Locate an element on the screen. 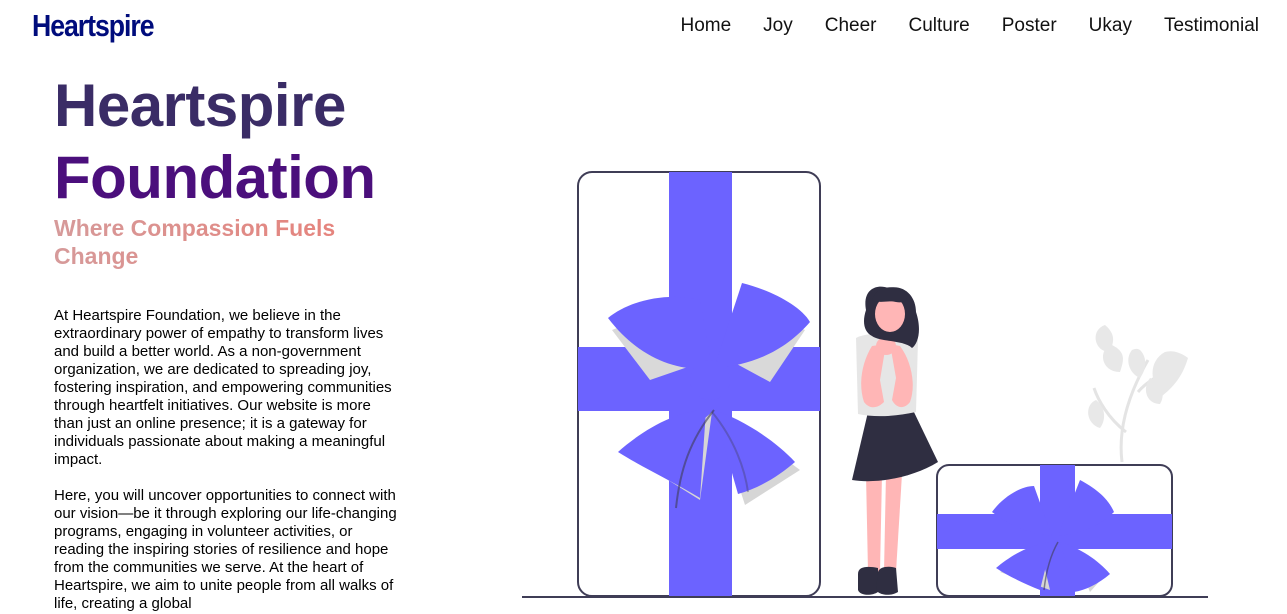 Image resolution: width=1287 pixels, height=614 pixels. nav-link-poster: Poster is located at coordinates (1029, 26).